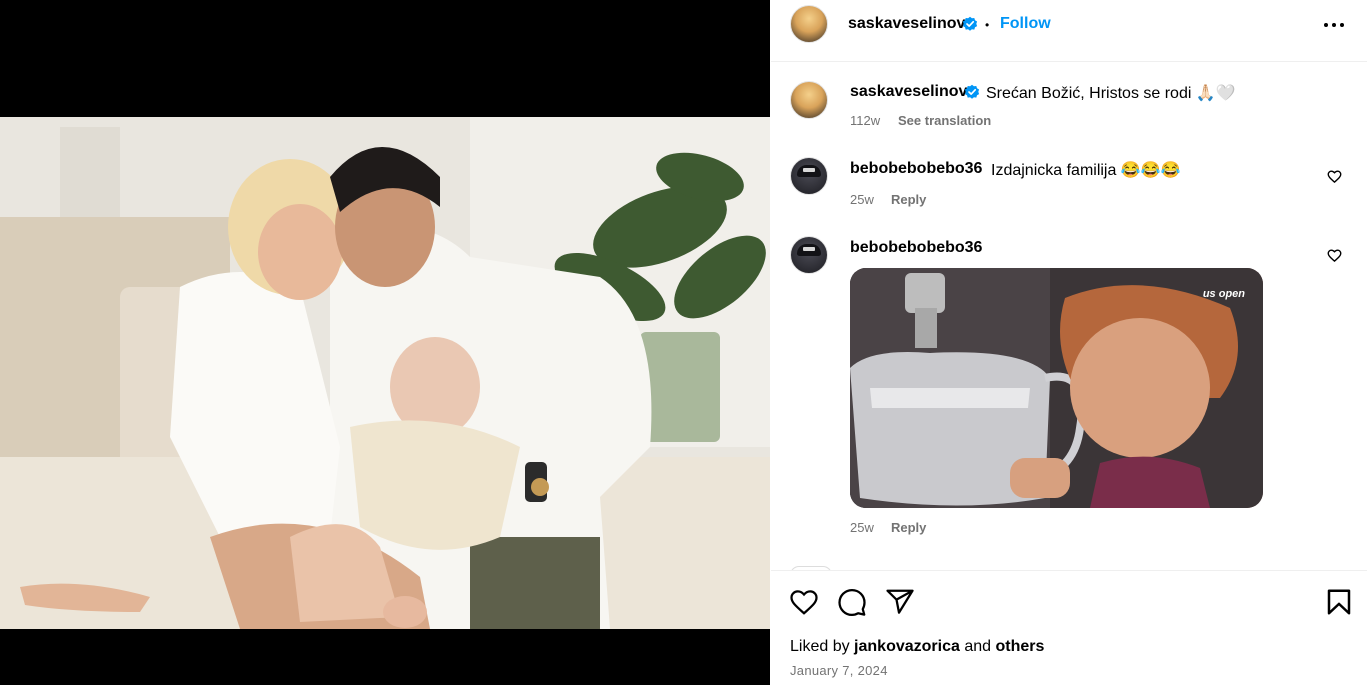 This screenshot has height=686, width=1367. What do you see at coordinates (809, 24) in the screenshot?
I see `author-avatar` at bounding box center [809, 24].